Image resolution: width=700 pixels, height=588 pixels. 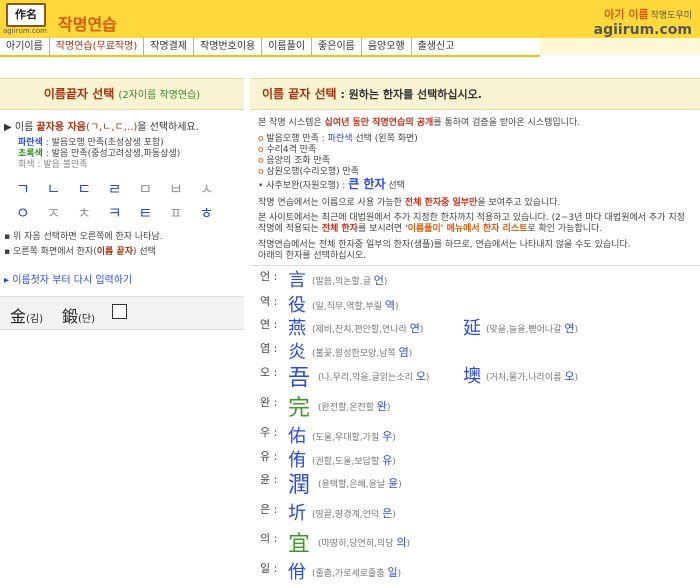 What do you see at coordinates (299, 94) in the screenshot?
I see `right-panel-title: 이름 끝자 선택` at bounding box center [299, 94].